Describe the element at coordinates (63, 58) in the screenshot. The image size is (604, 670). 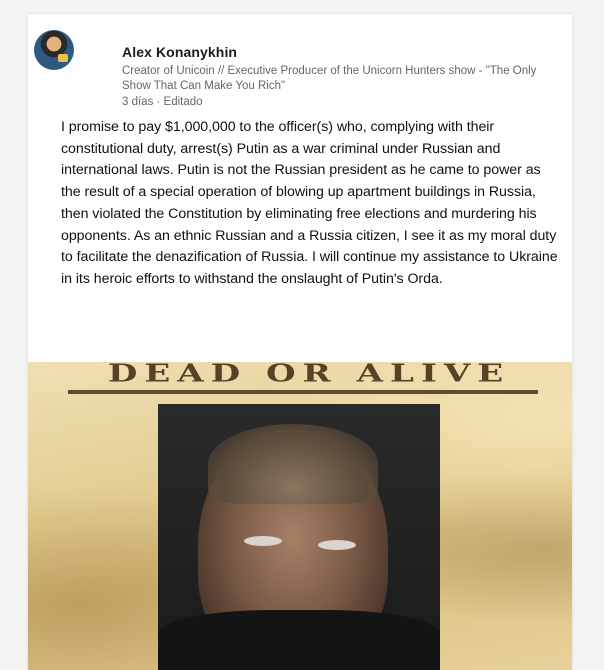
I see `avatar-badge` at that location.